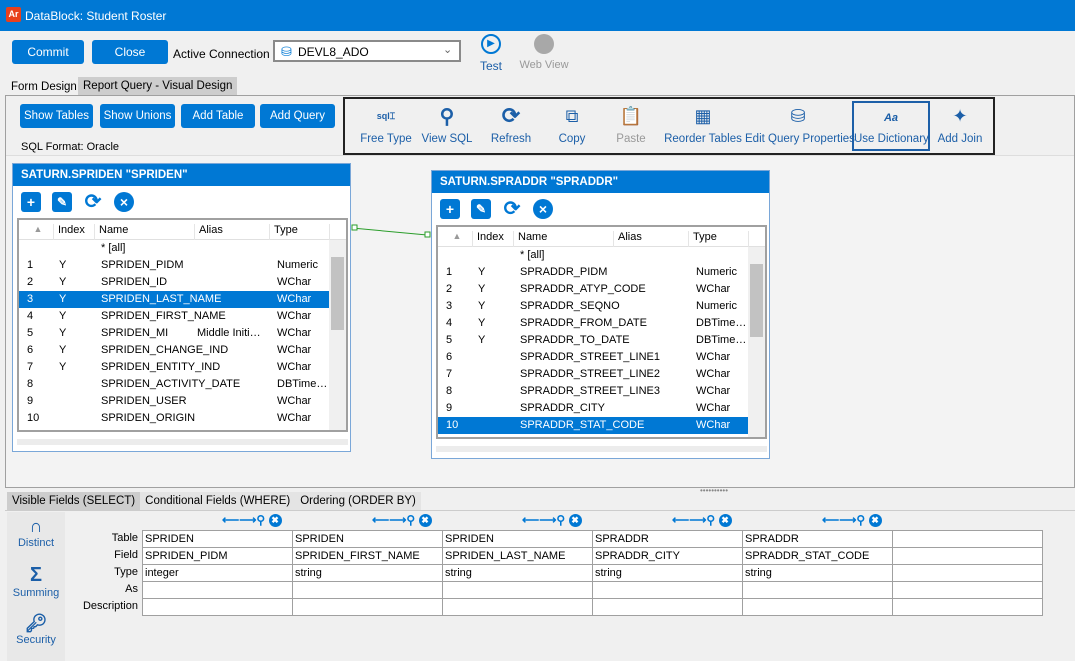 This screenshot has height=661, width=1075. I want to click on table-row: 10 SPRIDEN_ORIGIN WChar, so click(182, 418).